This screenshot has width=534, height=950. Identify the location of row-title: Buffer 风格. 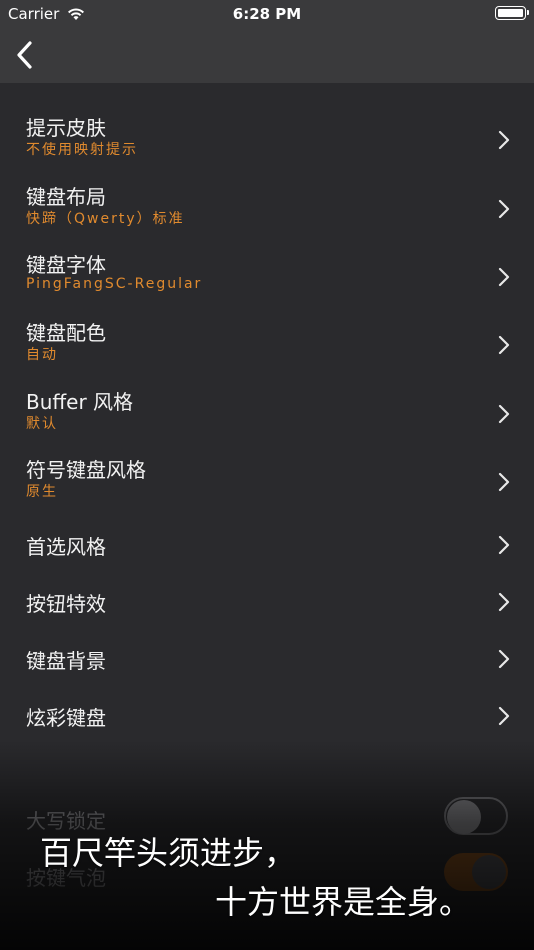
(80, 402).